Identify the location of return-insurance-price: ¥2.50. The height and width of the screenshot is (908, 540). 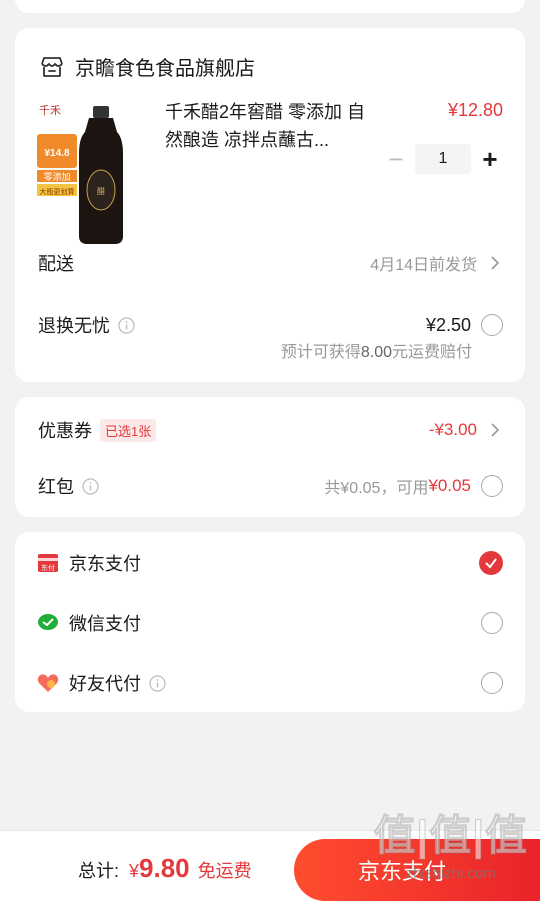
(448, 324).